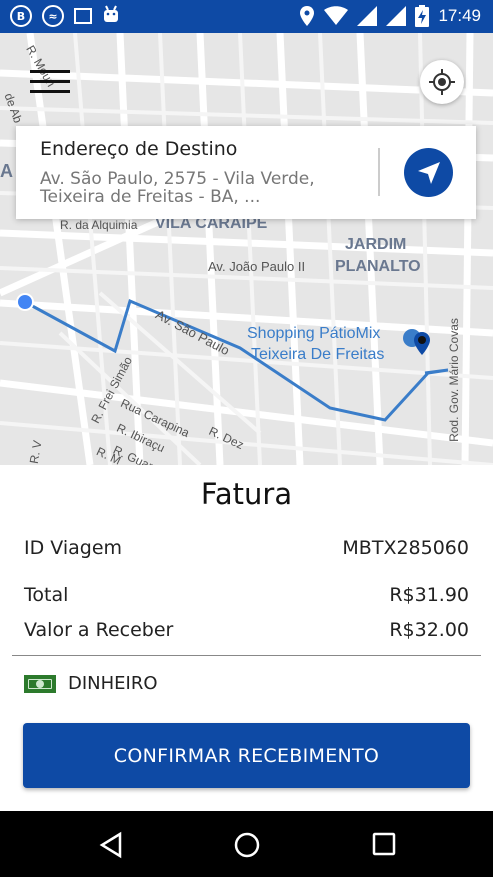 The image size is (493, 877). What do you see at coordinates (336, 15) in the screenshot?
I see `wifi-icon` at bounding box center [336, 15].